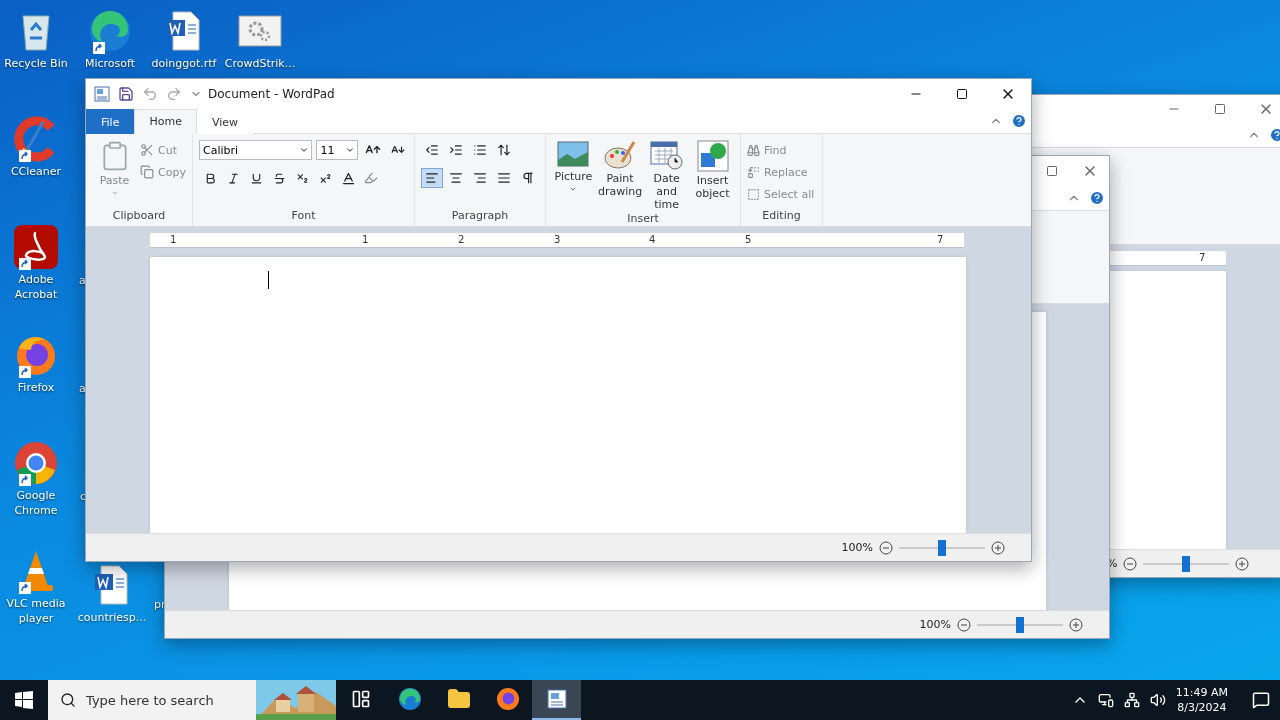 This screenshot has height=720, width=1280. What do you see at coordinates (163, 172) in the screenshot?
I see `copy-button: Copy` at bounding box center [163, 172].